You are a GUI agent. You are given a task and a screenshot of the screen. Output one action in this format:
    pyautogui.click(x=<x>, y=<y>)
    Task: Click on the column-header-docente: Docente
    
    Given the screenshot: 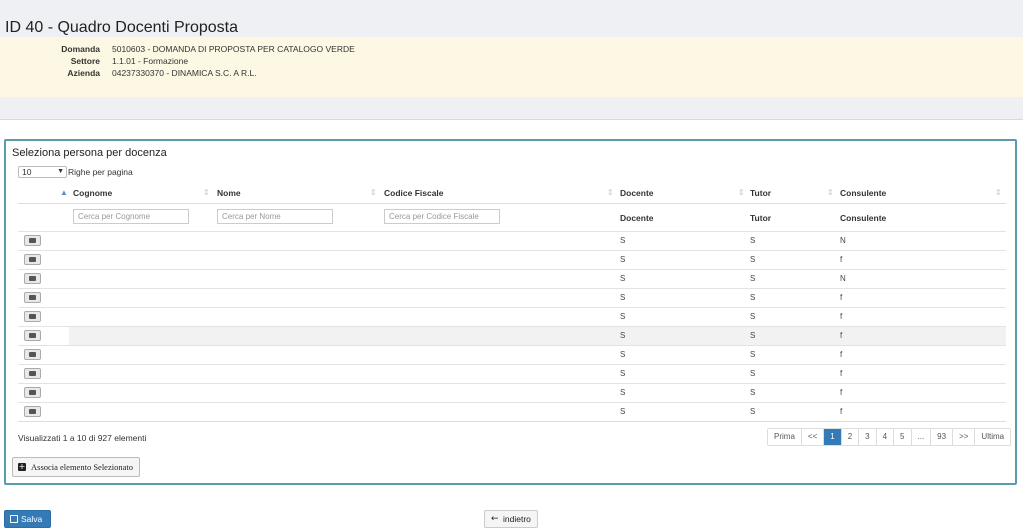 What is the action you would take?
    pyautogui.click(x=637, y=193)
    